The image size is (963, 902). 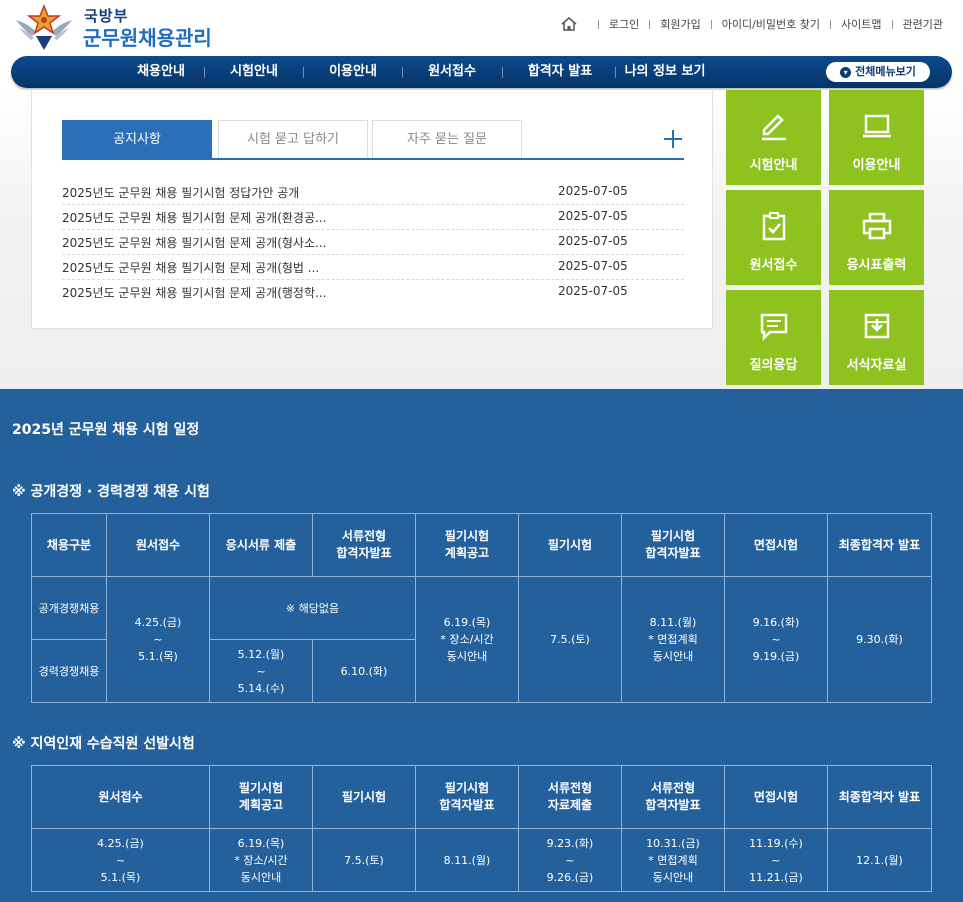 What do you see at coordinates (876, 365) in the screenshot?
I see `quick-label: 서식자료실` at bounding box center [876, 365].